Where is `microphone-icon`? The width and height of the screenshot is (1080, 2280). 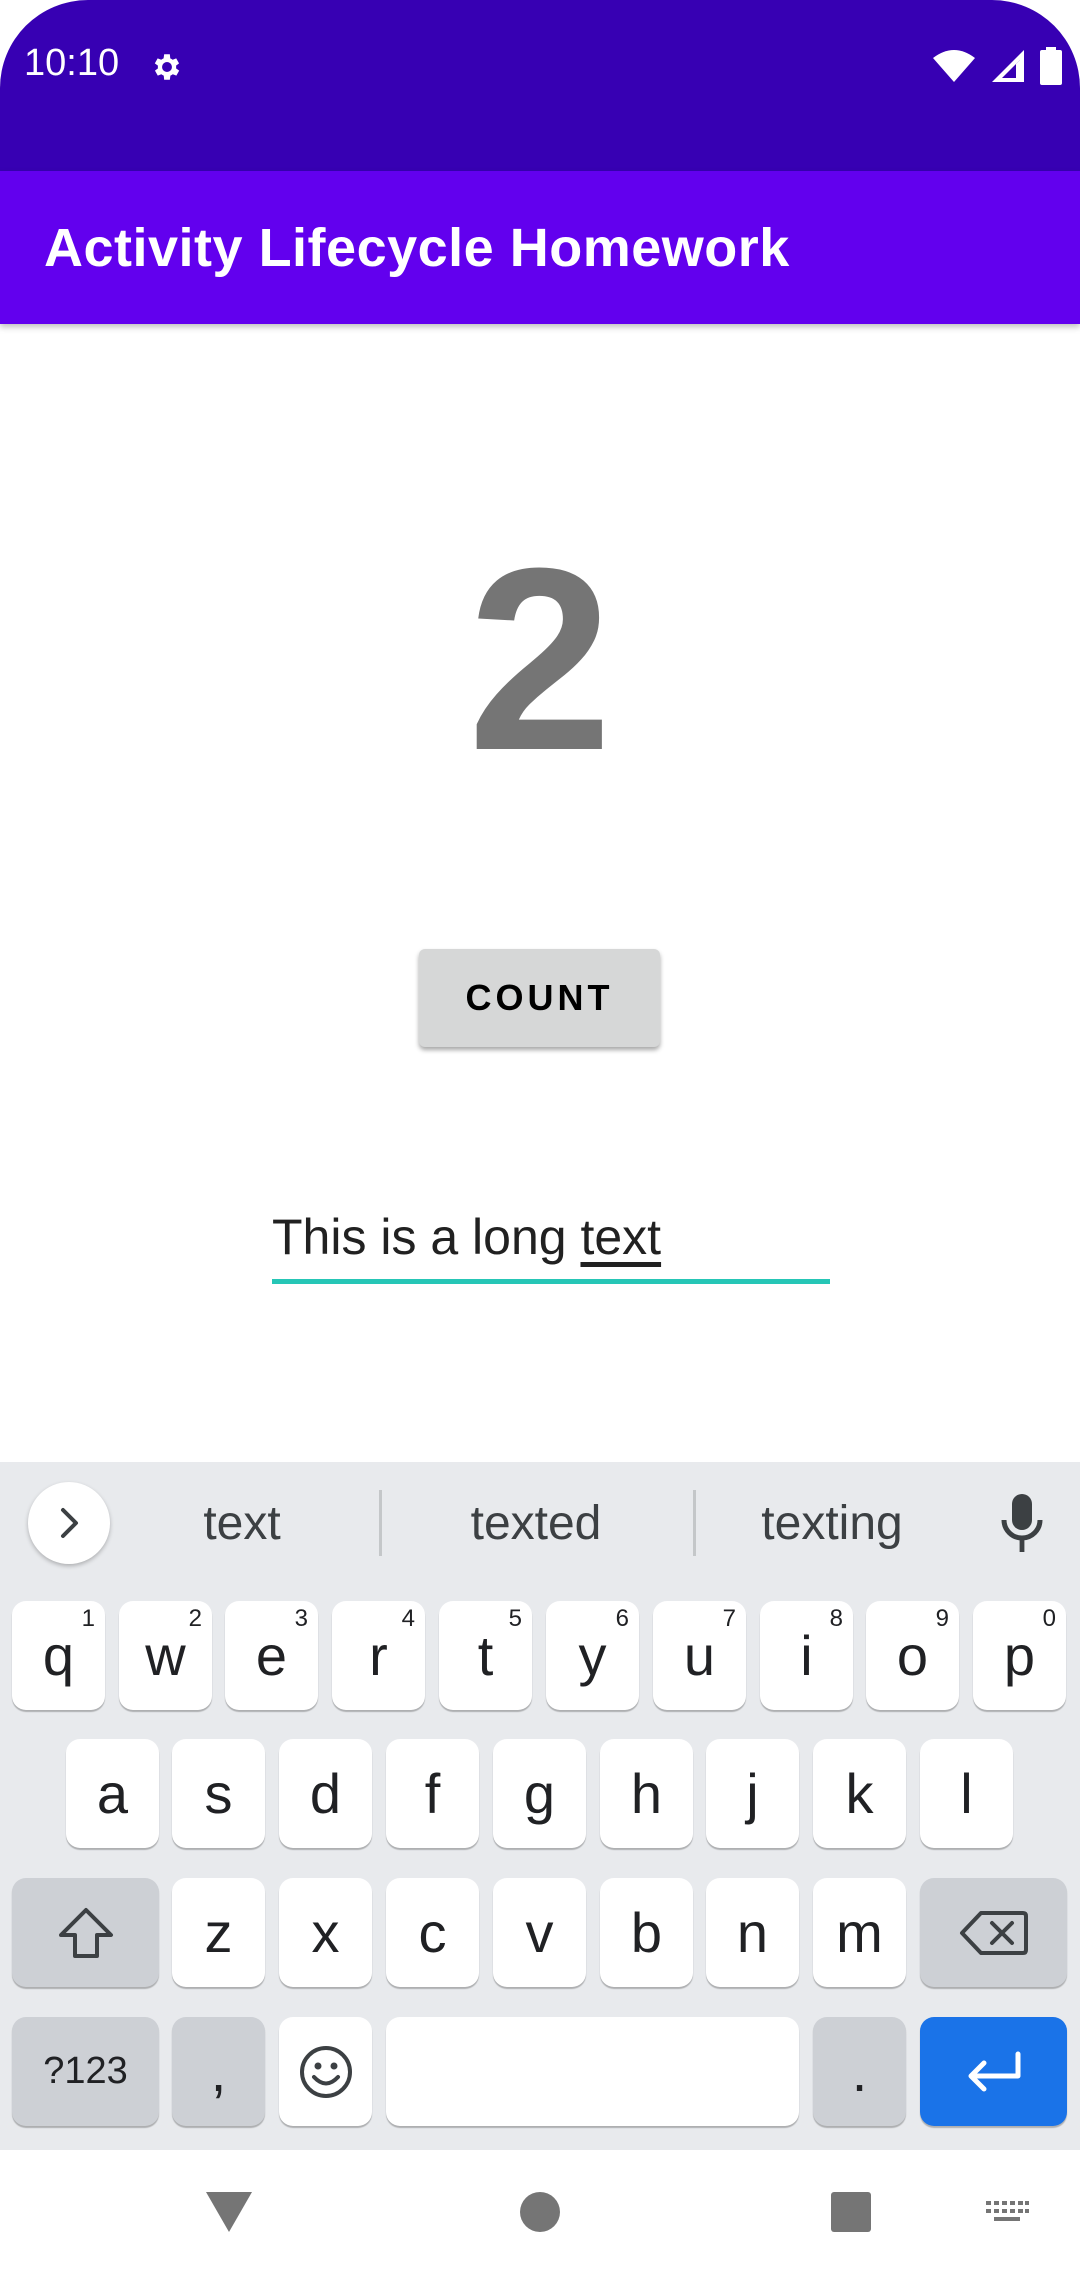 microphone-icon is located at coordinates (1022, 1523).